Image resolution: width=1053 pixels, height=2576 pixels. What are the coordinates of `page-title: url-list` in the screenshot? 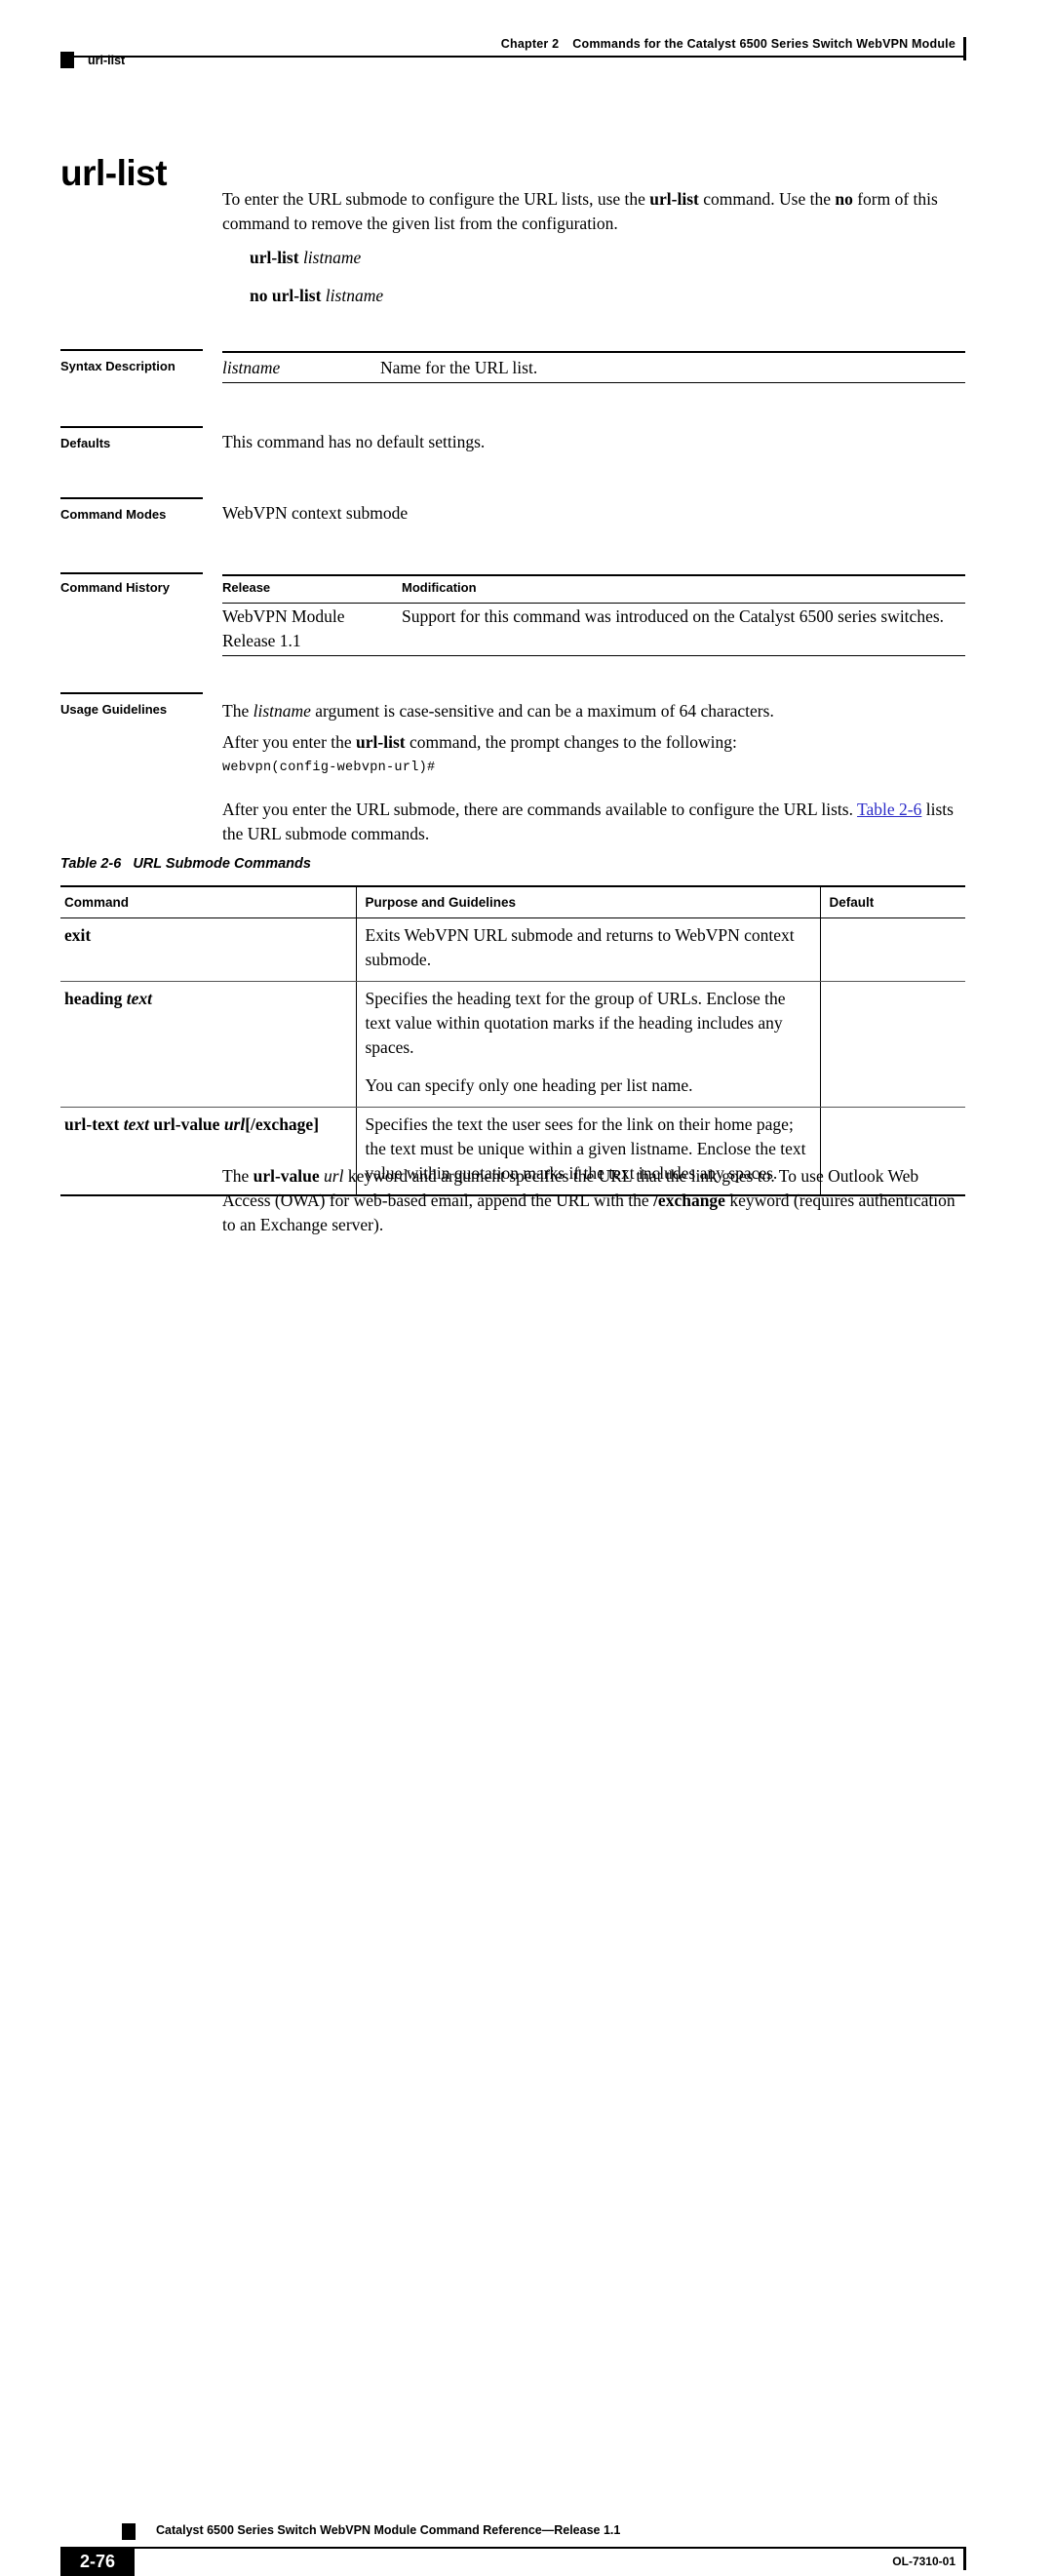 It's located at (114, 172).